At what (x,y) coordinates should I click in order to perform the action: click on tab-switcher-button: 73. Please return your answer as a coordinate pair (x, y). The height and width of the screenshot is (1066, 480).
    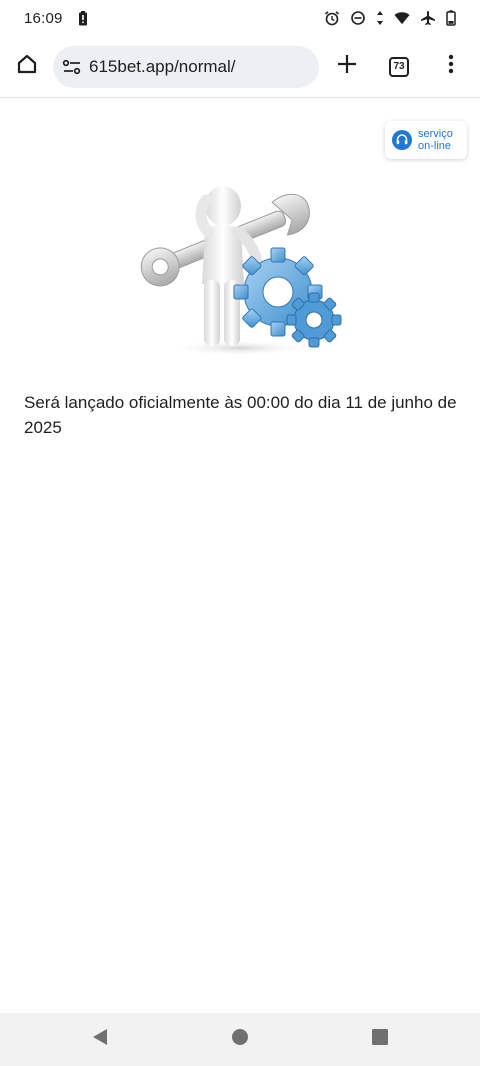
    Looking at the image, I should click on (399, 67).